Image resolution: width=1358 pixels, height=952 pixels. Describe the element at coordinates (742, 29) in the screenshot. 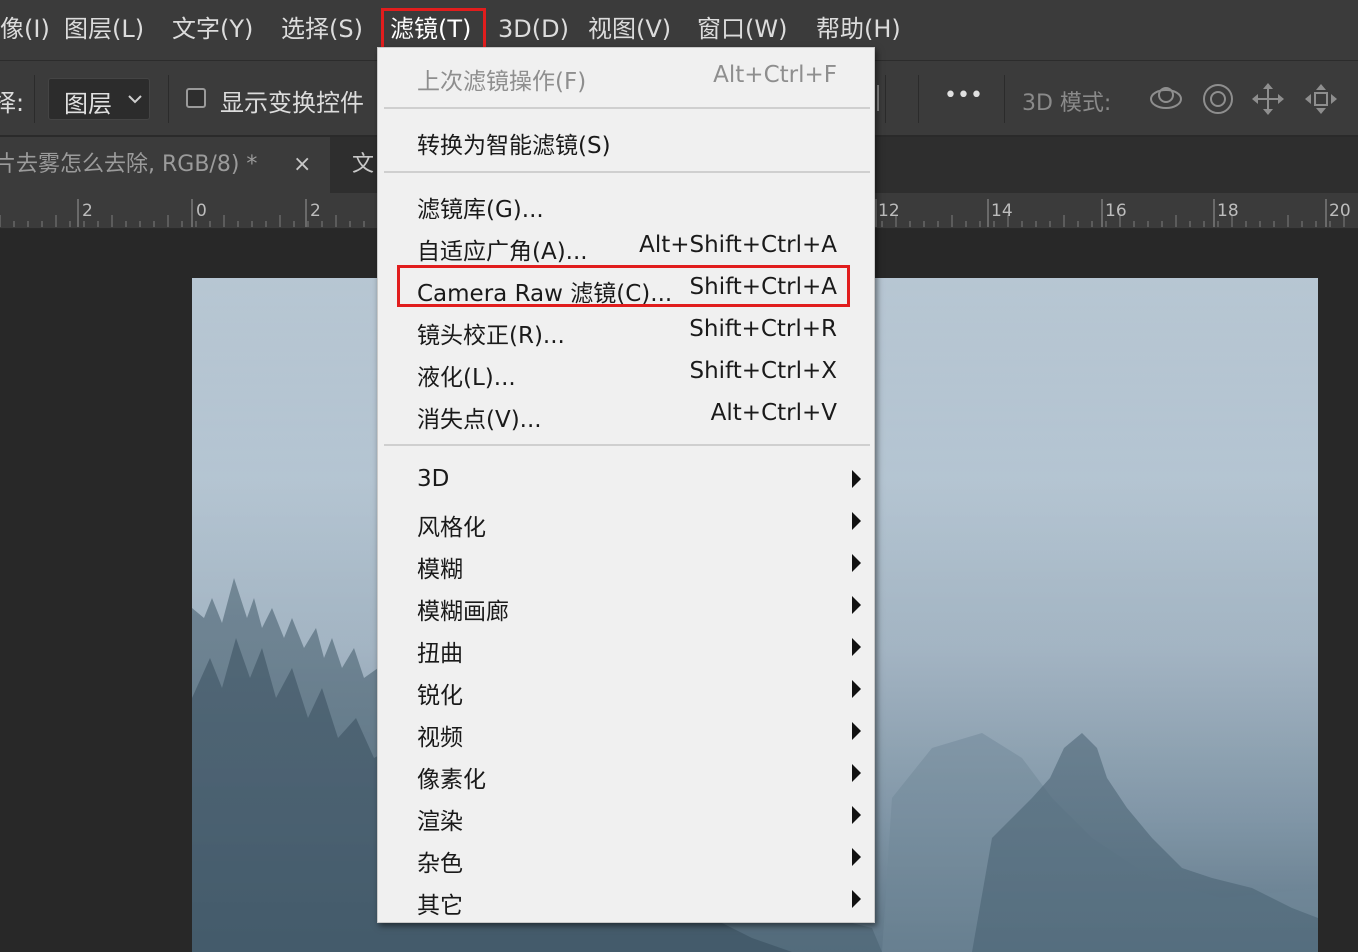

I see `menu-window: 窗口(W)` at that location.